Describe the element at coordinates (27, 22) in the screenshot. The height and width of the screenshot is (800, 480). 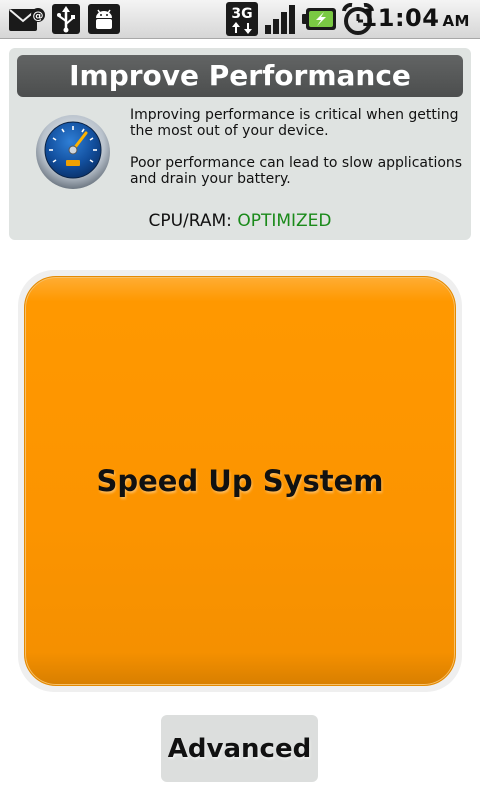
I see `mail-icon: @` at that location.